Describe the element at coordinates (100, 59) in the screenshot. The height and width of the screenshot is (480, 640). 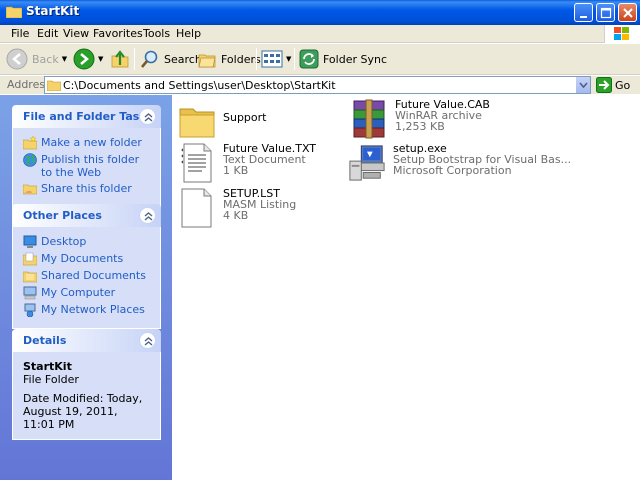
I see `forward-dropdown-icon: ▼` at that location.